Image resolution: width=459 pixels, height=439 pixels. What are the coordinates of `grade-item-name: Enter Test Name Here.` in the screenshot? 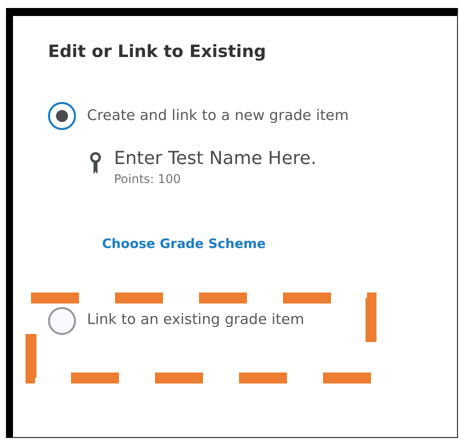 It's located at (215, 159).